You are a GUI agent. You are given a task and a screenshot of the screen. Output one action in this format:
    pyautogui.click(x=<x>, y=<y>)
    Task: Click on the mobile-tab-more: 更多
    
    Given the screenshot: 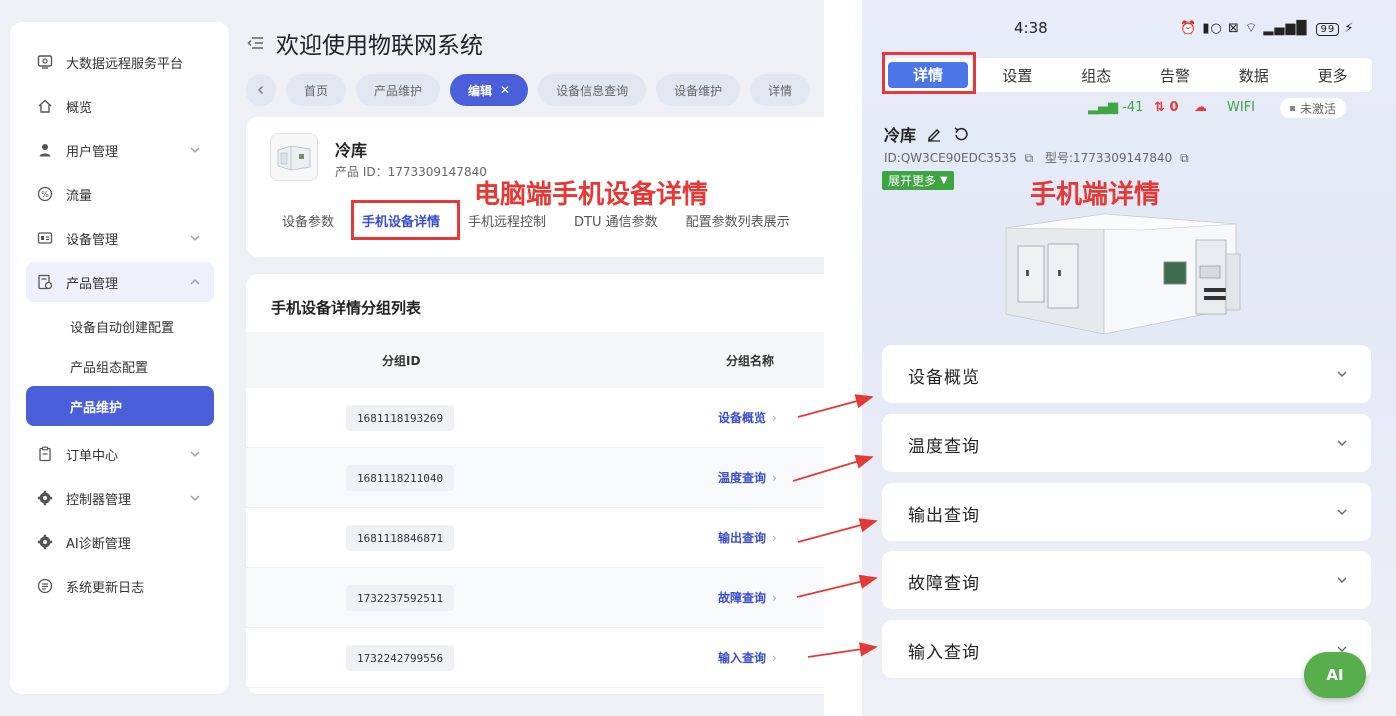 What is the action you would take?
    pyautogui.click(x=1332, y=75)
    